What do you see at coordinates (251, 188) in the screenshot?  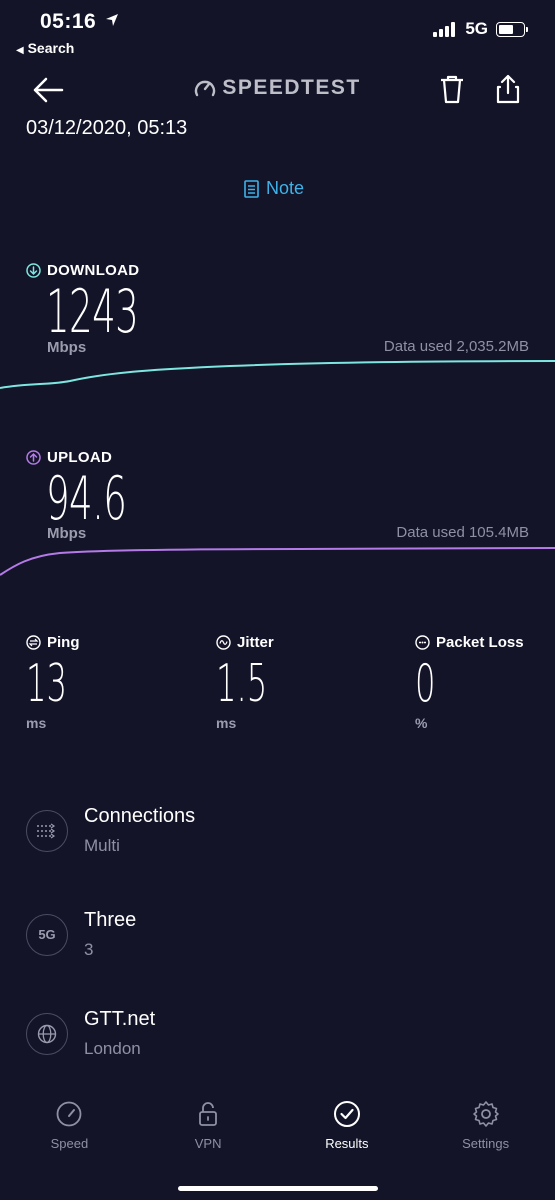 I see `note-icon` at bounding box center [251, 188].